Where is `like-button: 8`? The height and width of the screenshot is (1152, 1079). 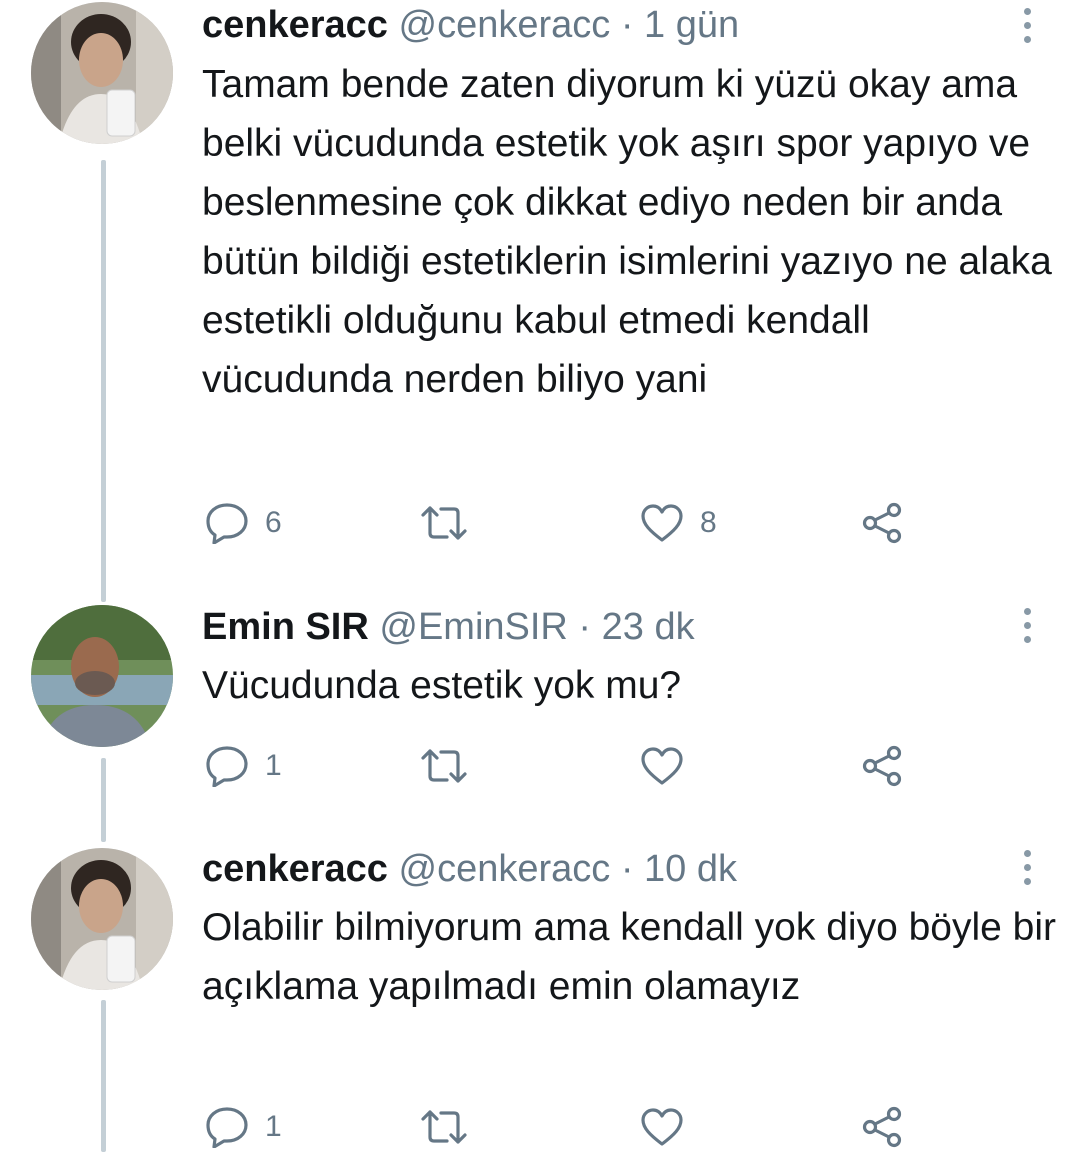
like-button: 8 is located at coordinates (678, 523).